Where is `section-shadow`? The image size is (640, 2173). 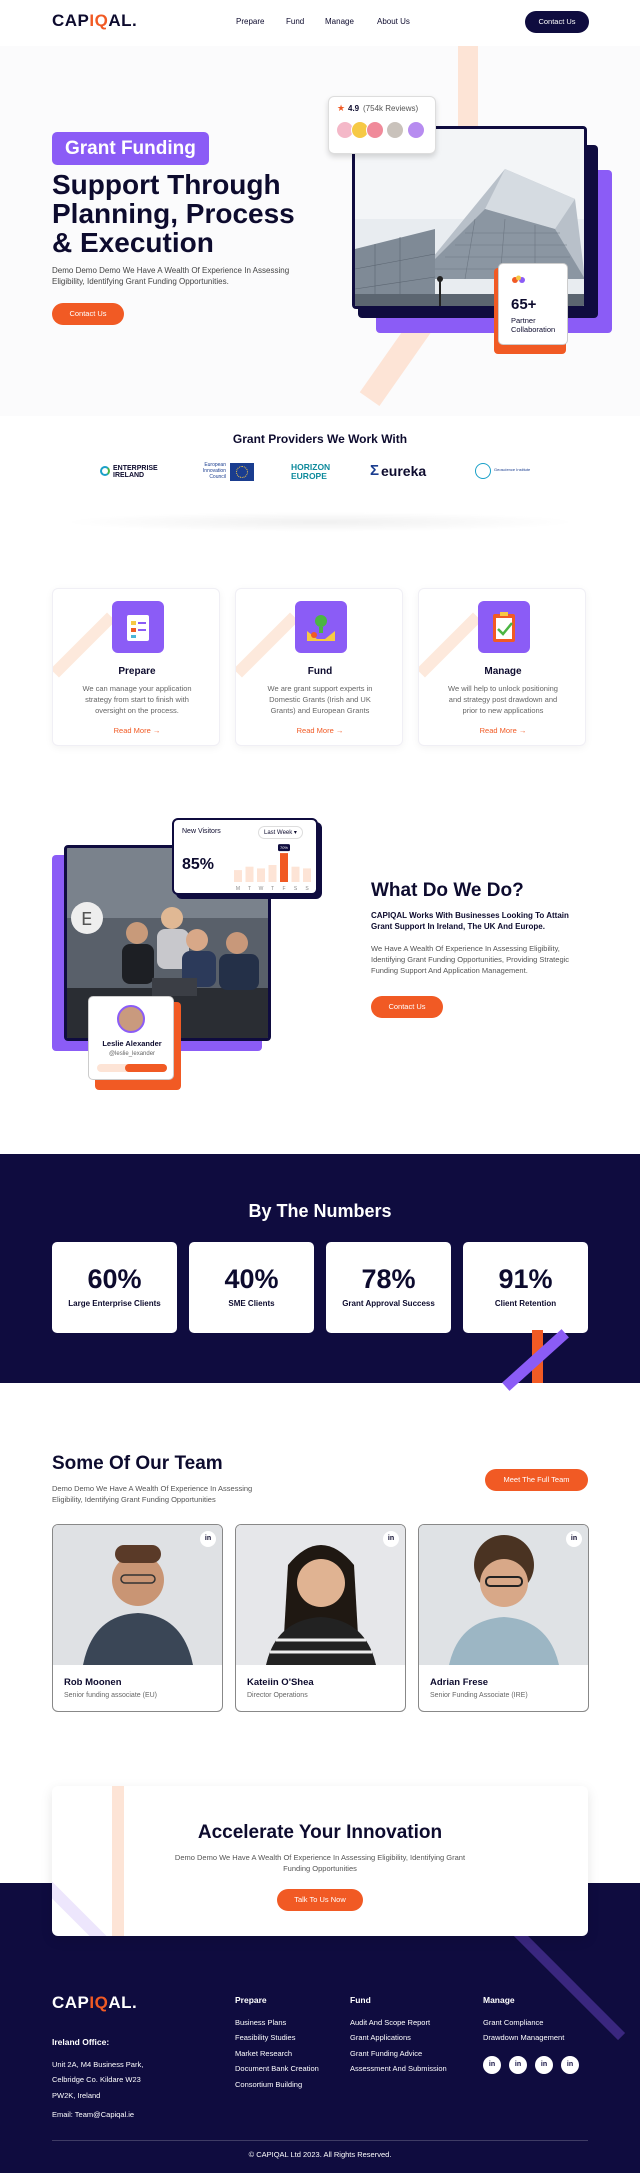
section-shadow is located at coordinates (320, 522).